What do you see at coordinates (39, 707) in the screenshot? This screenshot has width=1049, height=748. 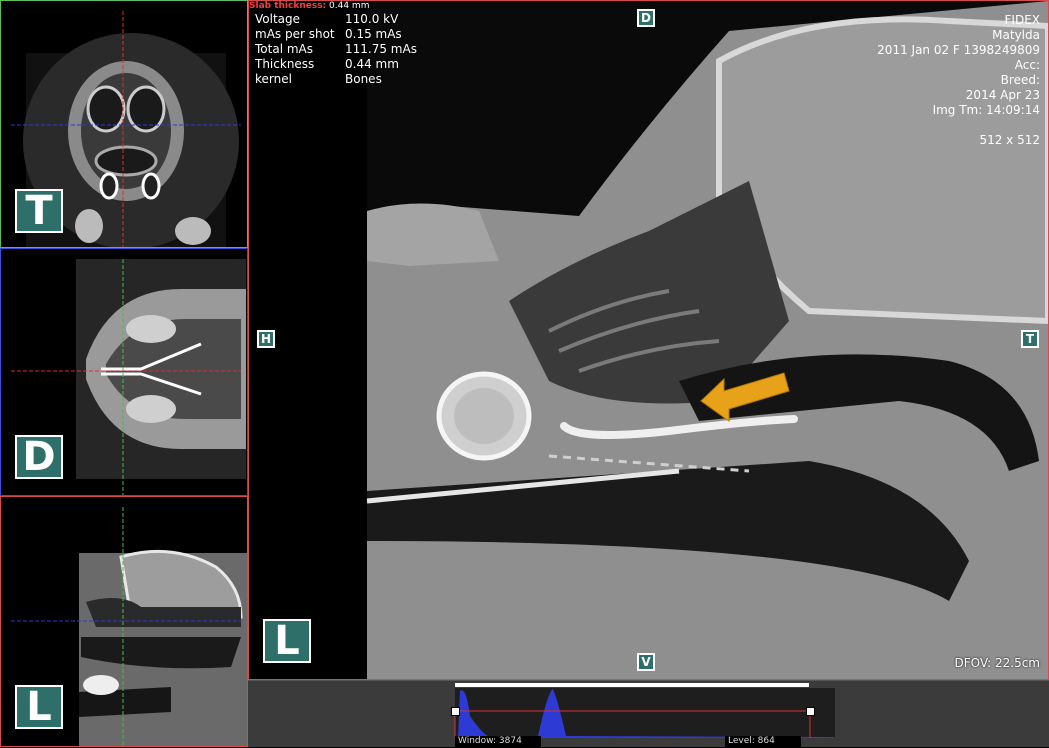 I see `lateral-orientation-marker: L` at bounding box center [39, 707].